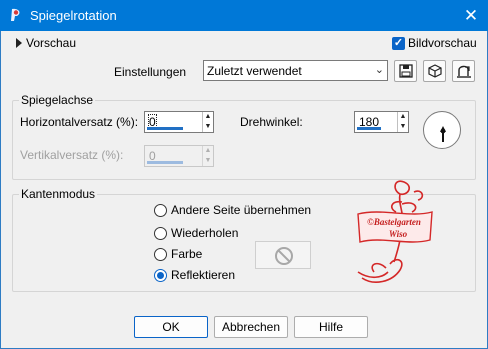  I want to click on help-button: Hilfe, so click(331, 327).